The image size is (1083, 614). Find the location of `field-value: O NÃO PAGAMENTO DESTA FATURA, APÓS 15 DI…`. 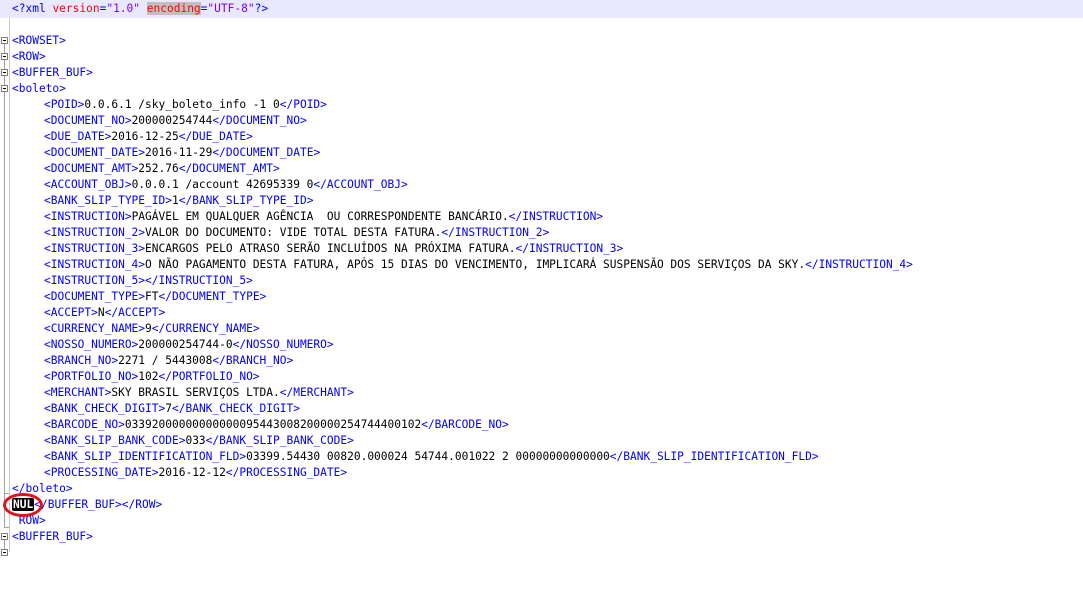

field-value: O NÃO PAGAMENTO DESTA FATURA, APÓS 15 DI… is located at coordinates (475, 264).